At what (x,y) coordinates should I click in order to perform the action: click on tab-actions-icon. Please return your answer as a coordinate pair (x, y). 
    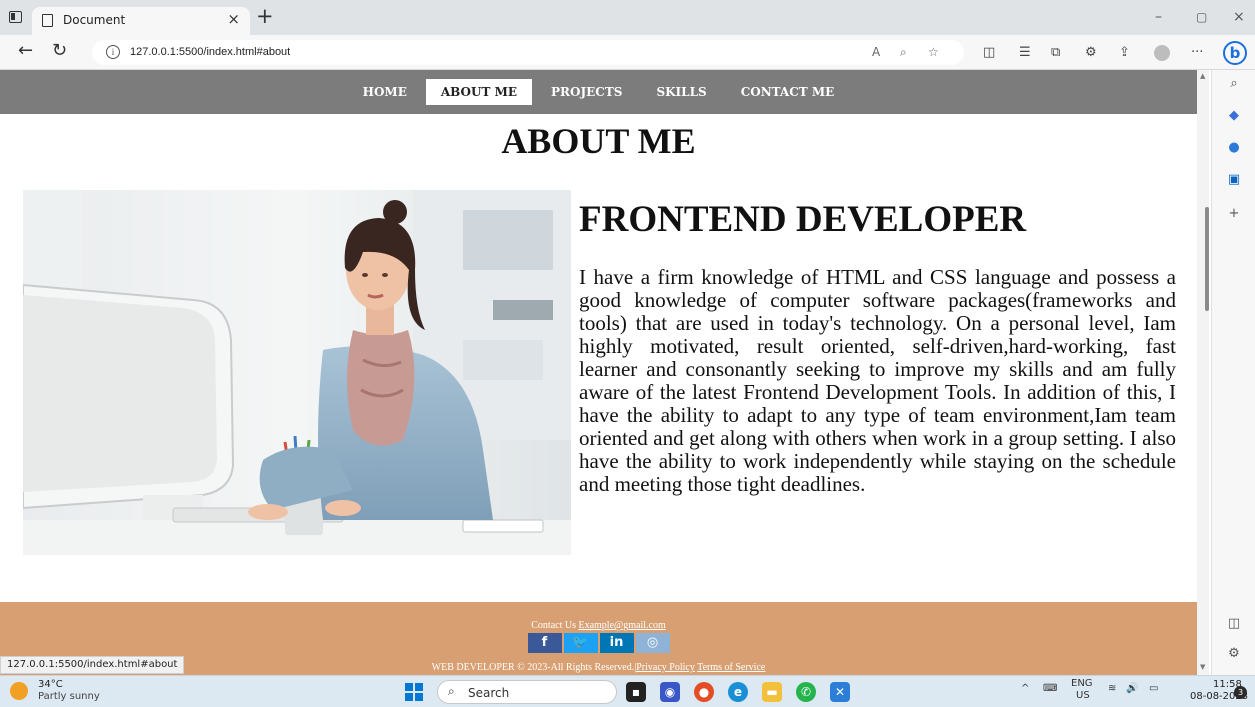
    Looking at the image, I should click on (15, 17).